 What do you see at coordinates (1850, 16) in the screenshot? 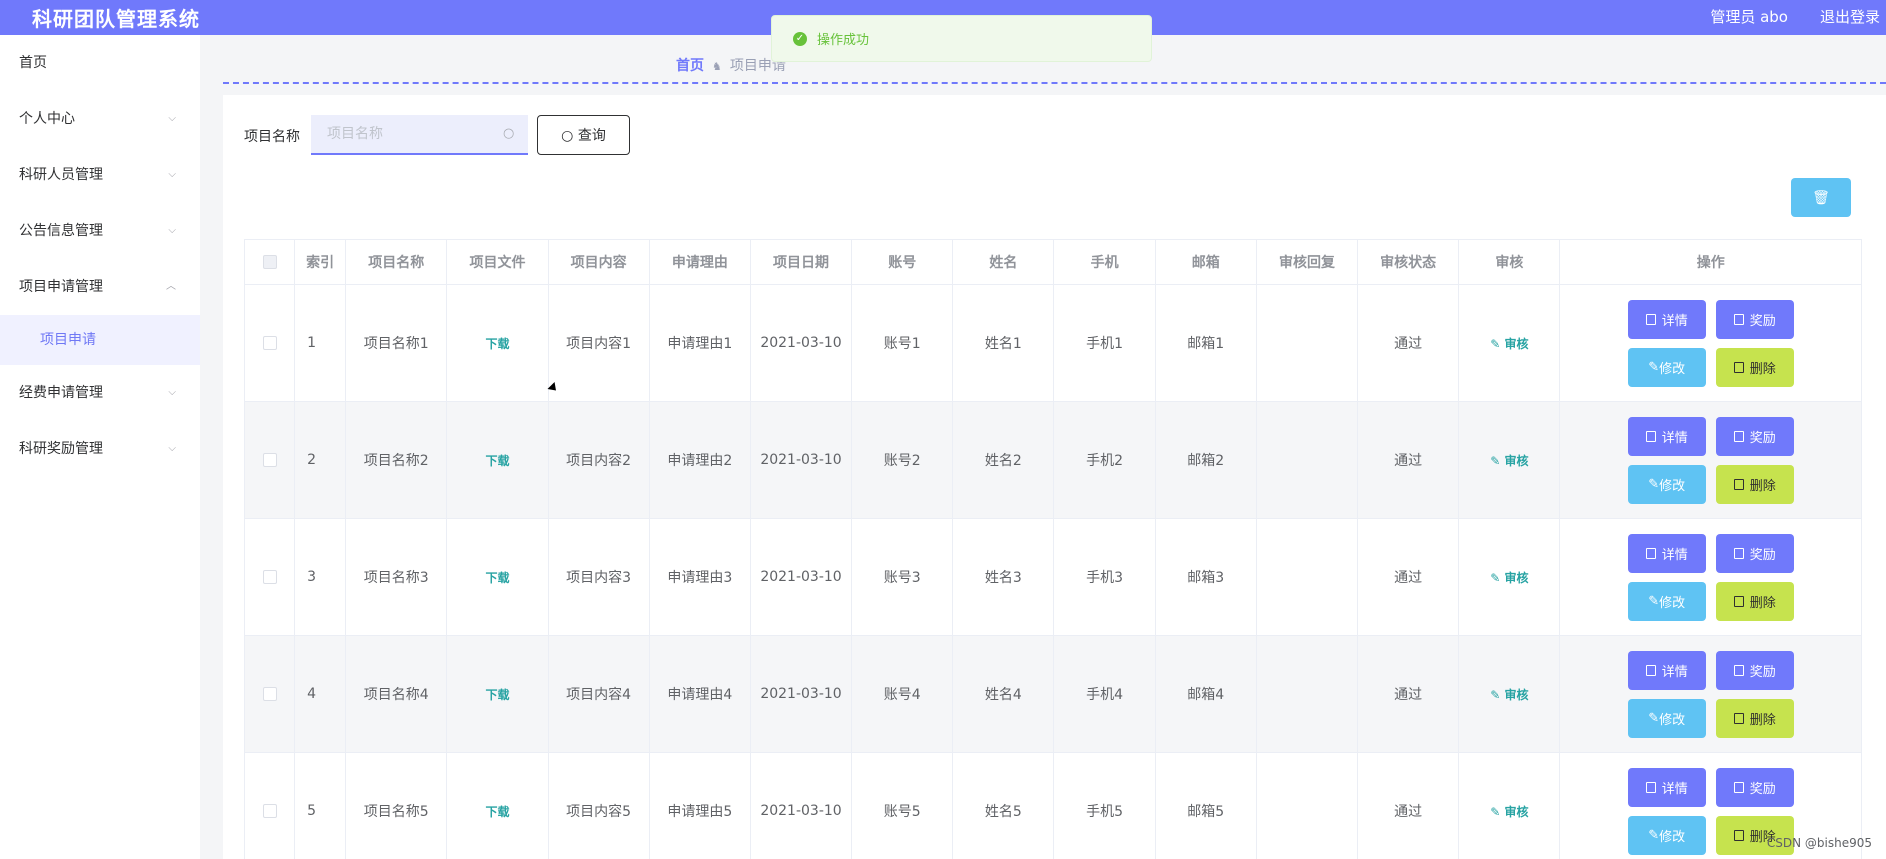
I see `logout-link: 退出登录` at bounding box center [1850, 16].